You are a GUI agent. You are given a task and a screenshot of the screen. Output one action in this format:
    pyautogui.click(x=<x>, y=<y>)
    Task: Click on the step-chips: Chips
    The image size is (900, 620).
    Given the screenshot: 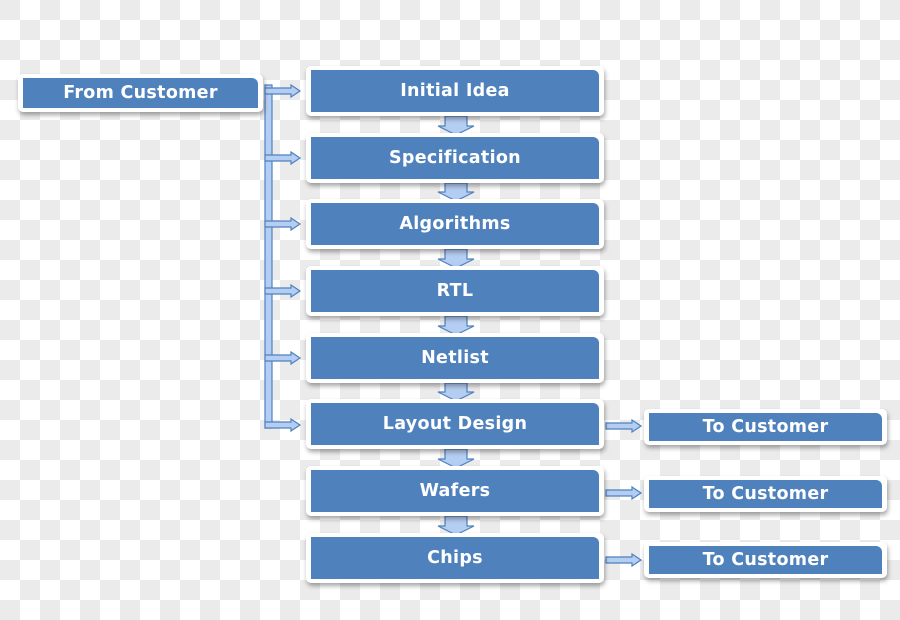 What is the action you would take?
    pyautogui.click(x=455, y=558)
    